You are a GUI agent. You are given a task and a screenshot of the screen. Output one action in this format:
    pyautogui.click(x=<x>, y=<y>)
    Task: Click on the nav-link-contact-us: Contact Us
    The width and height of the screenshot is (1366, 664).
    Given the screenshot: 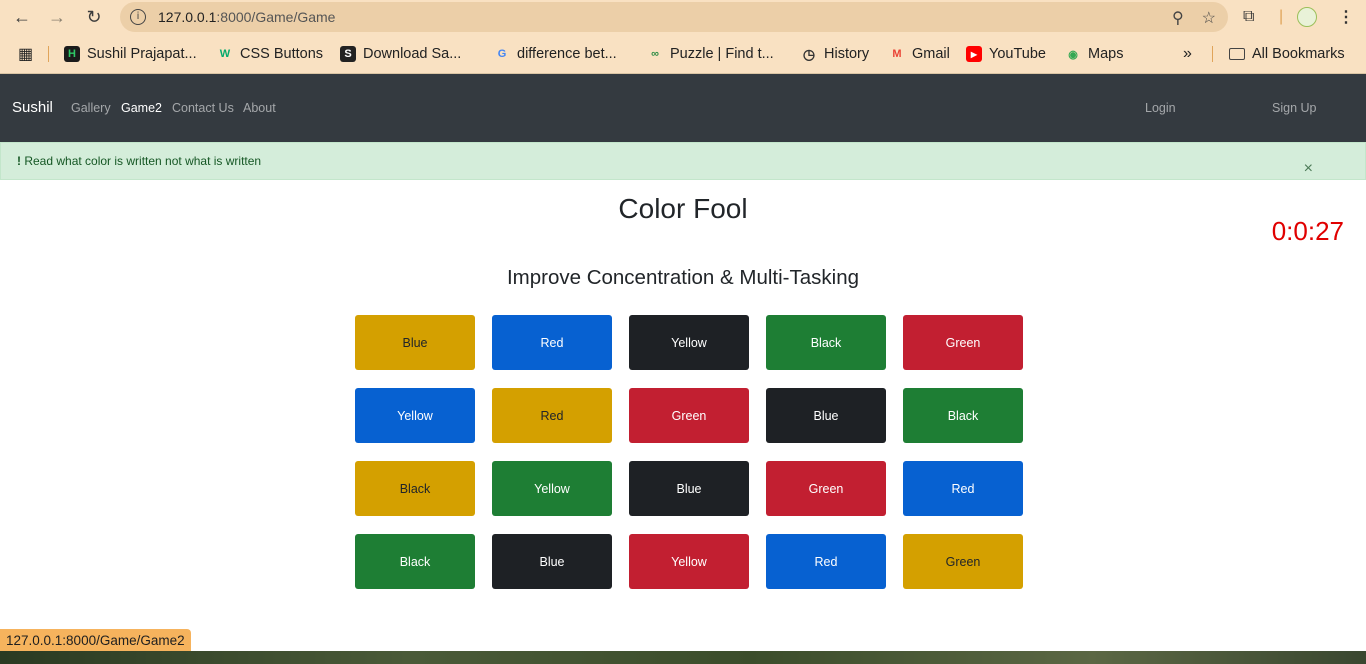 What is the action you would take?
    pyautogui.click(x=203, y=108)
    